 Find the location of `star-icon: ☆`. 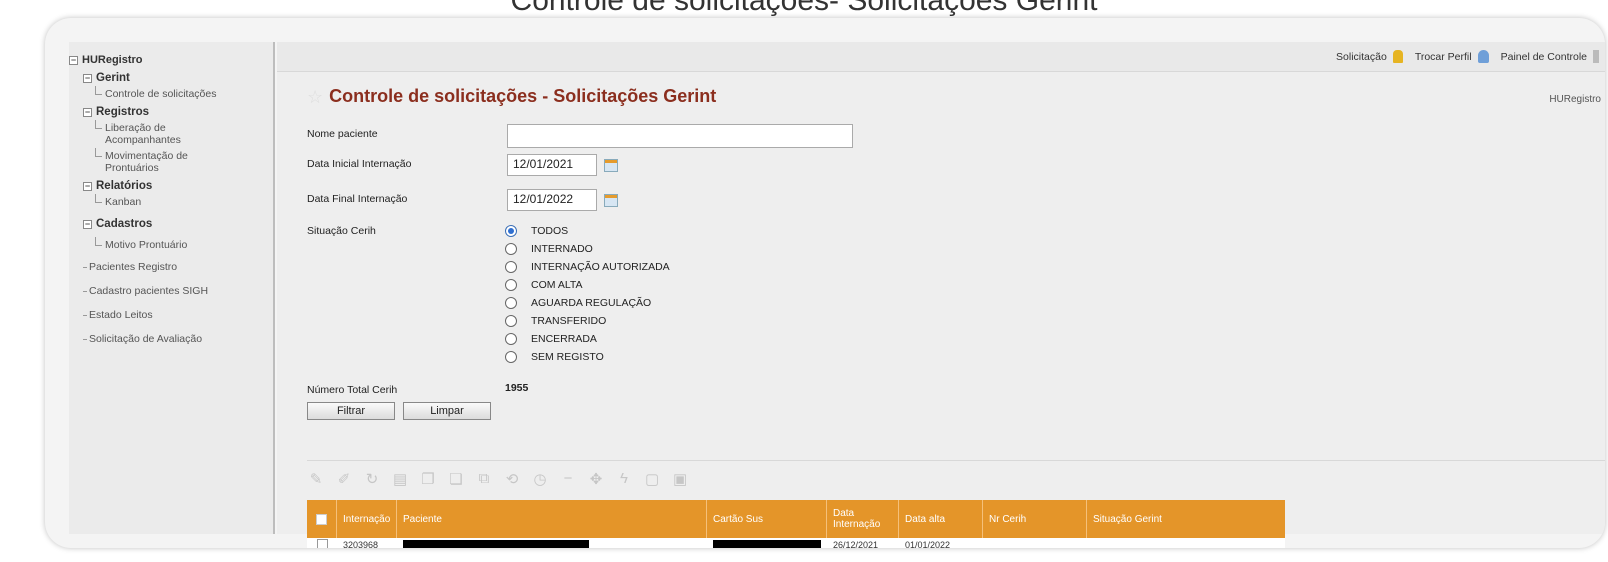

star-icon: ☆ is located at coordinates (315, 97).